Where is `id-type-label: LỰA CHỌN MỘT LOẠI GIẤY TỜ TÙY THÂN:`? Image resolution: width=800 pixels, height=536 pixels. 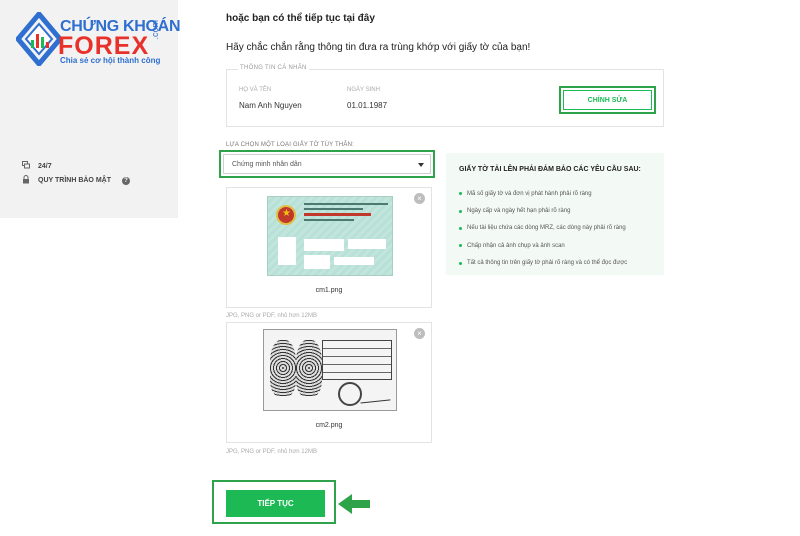 id-type-label: LỰA CHỌN MỘT LOẠI GIẤY TỜ TÙY THÂN: is located at coordinates (290, 145).